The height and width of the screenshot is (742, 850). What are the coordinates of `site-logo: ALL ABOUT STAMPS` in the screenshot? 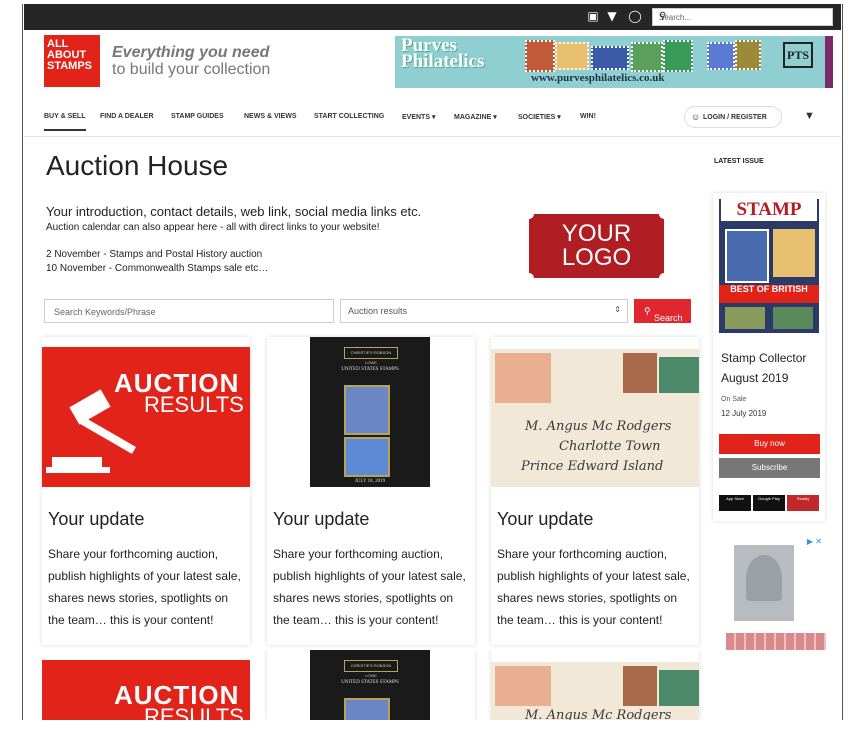 It's located at (72, 61).